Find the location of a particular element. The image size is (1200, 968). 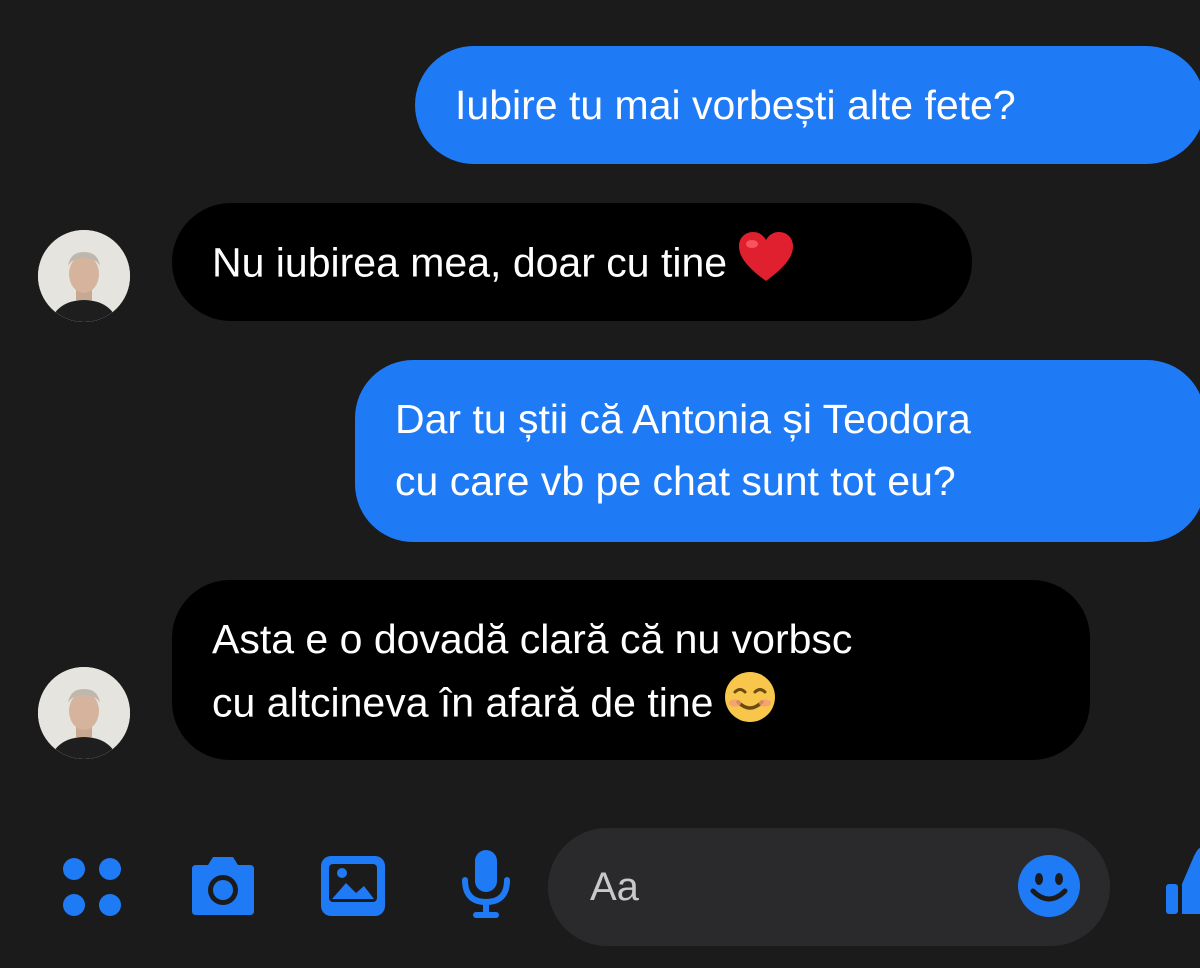

message-text: Nu iubirea mea, doar cu tine is located at coordinates (470, 262).